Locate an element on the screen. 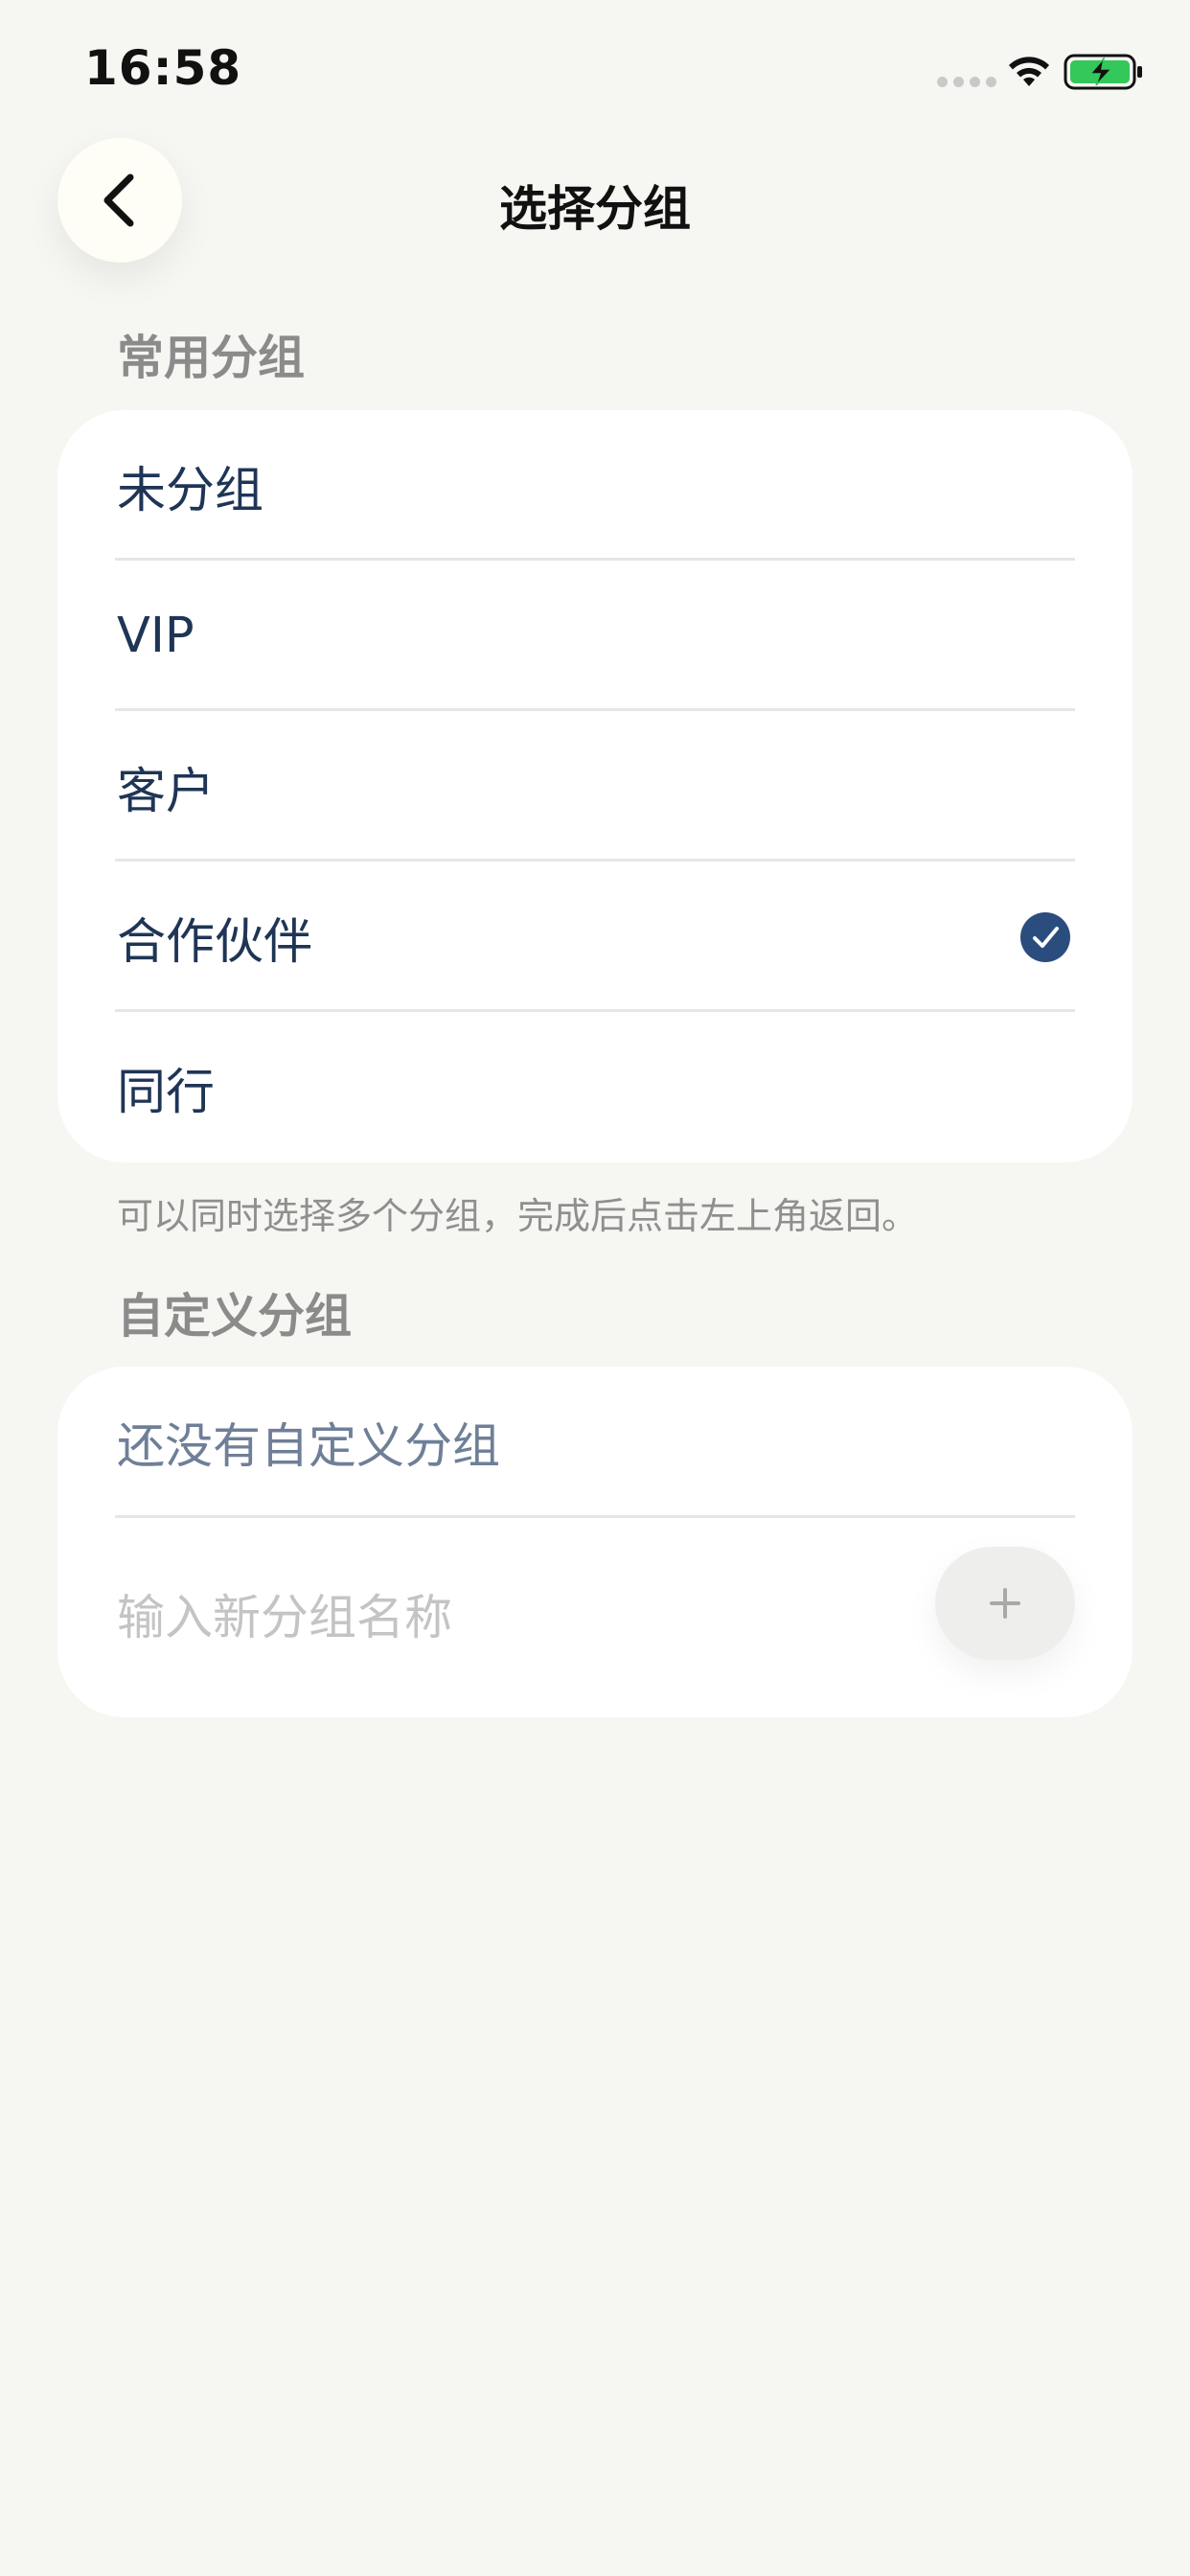  group-row-label: 未分组 is located at coordinates (191, 490).